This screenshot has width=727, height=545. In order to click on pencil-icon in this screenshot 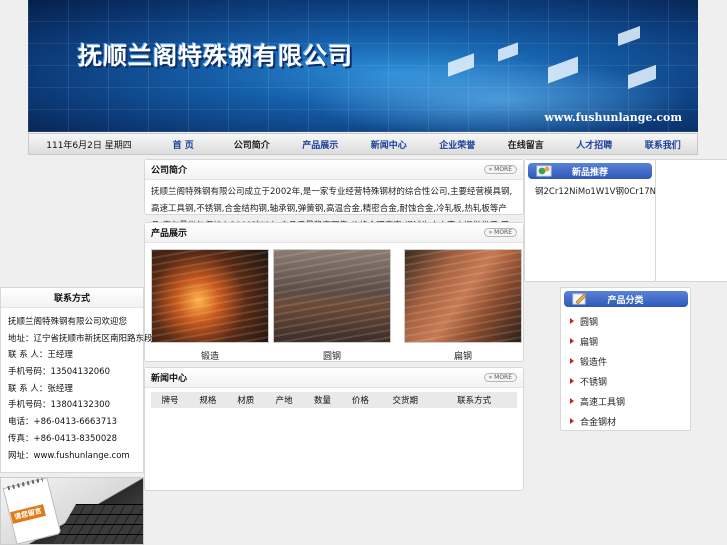, I will do `click(579, 299)`.